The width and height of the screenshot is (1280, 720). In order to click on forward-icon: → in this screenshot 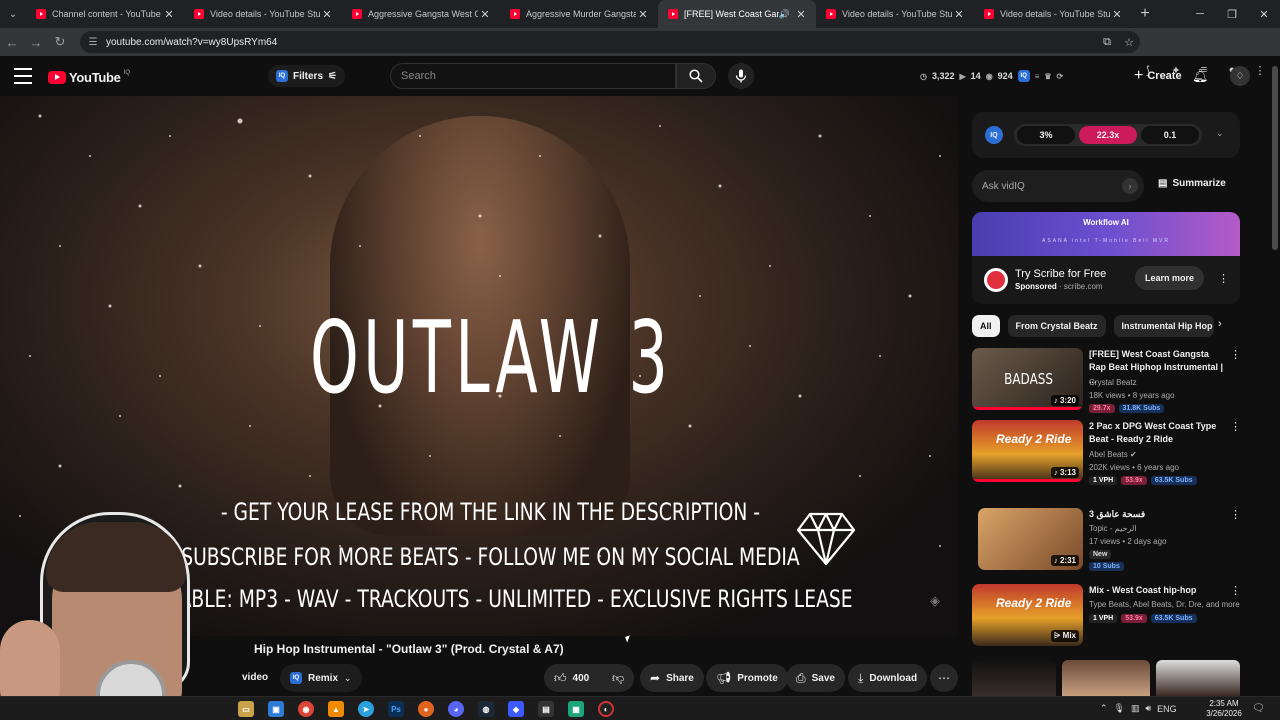, I will do `click(36, 42)`.